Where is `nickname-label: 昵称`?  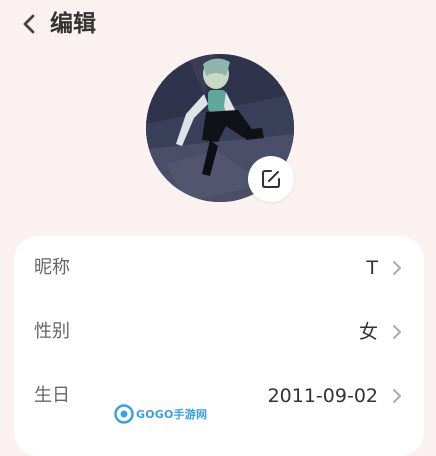 nickname-label: 昵称 is located at coordinates (52, 267).